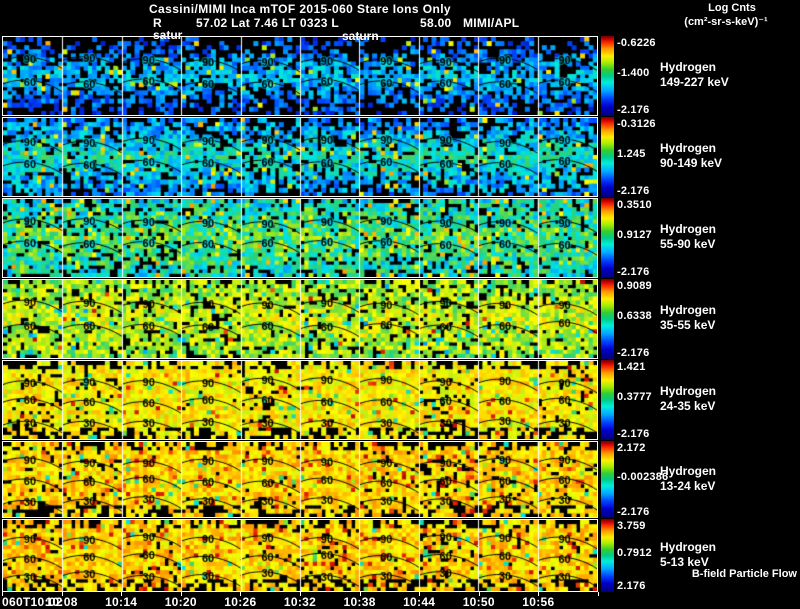 Image resolution: width=800 pixels, height=609 pixels. What do you see at coordinates (631, 448) in the screenshot?
I see `colorbar-max-hydrogen-13-24: 2.172` at bounding box center [631, 448].